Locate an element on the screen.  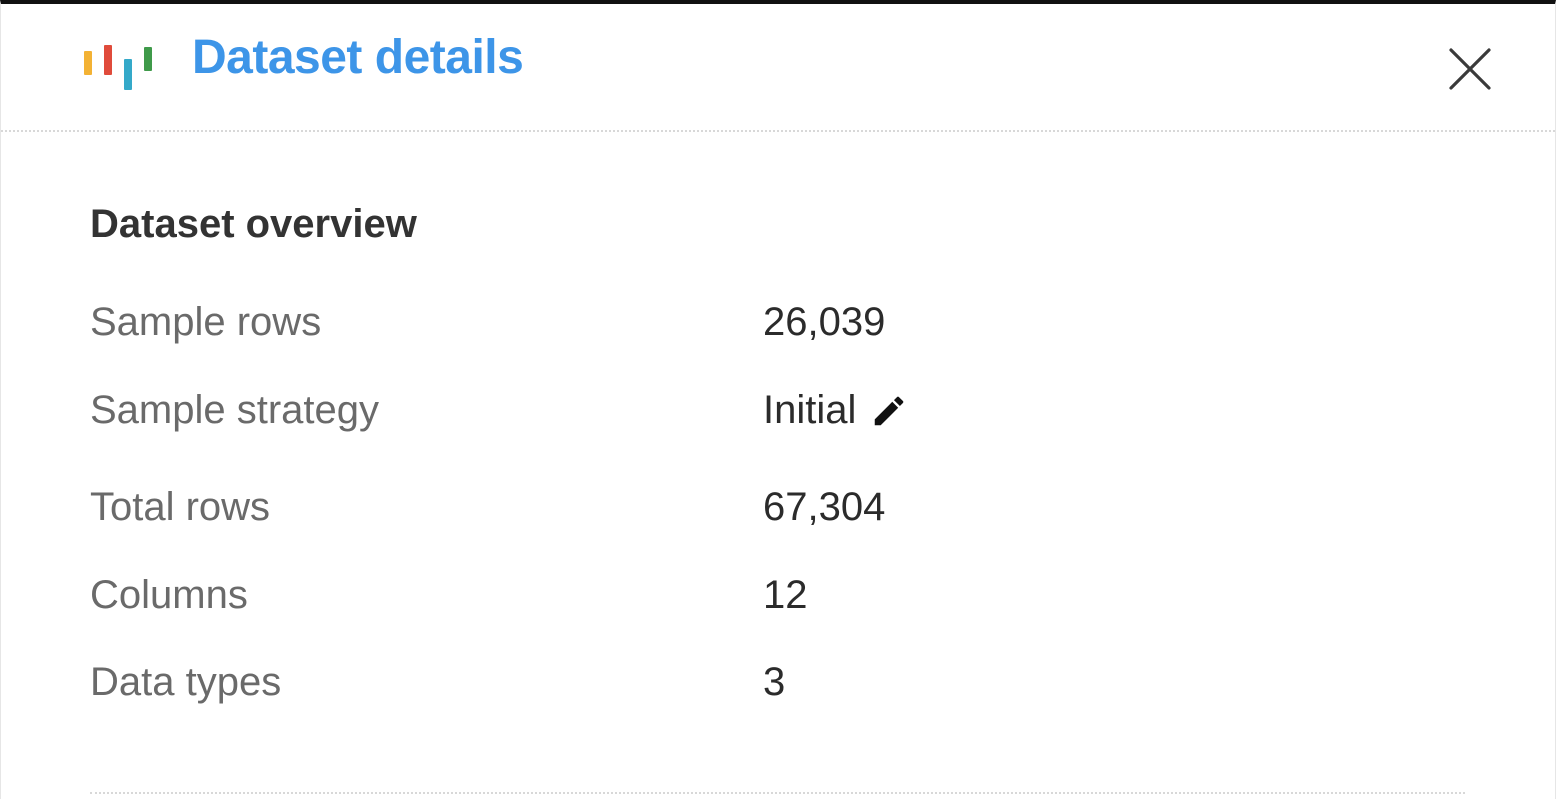
overview-row-data-types: Data types 3 is located at coordinates (780, 685).